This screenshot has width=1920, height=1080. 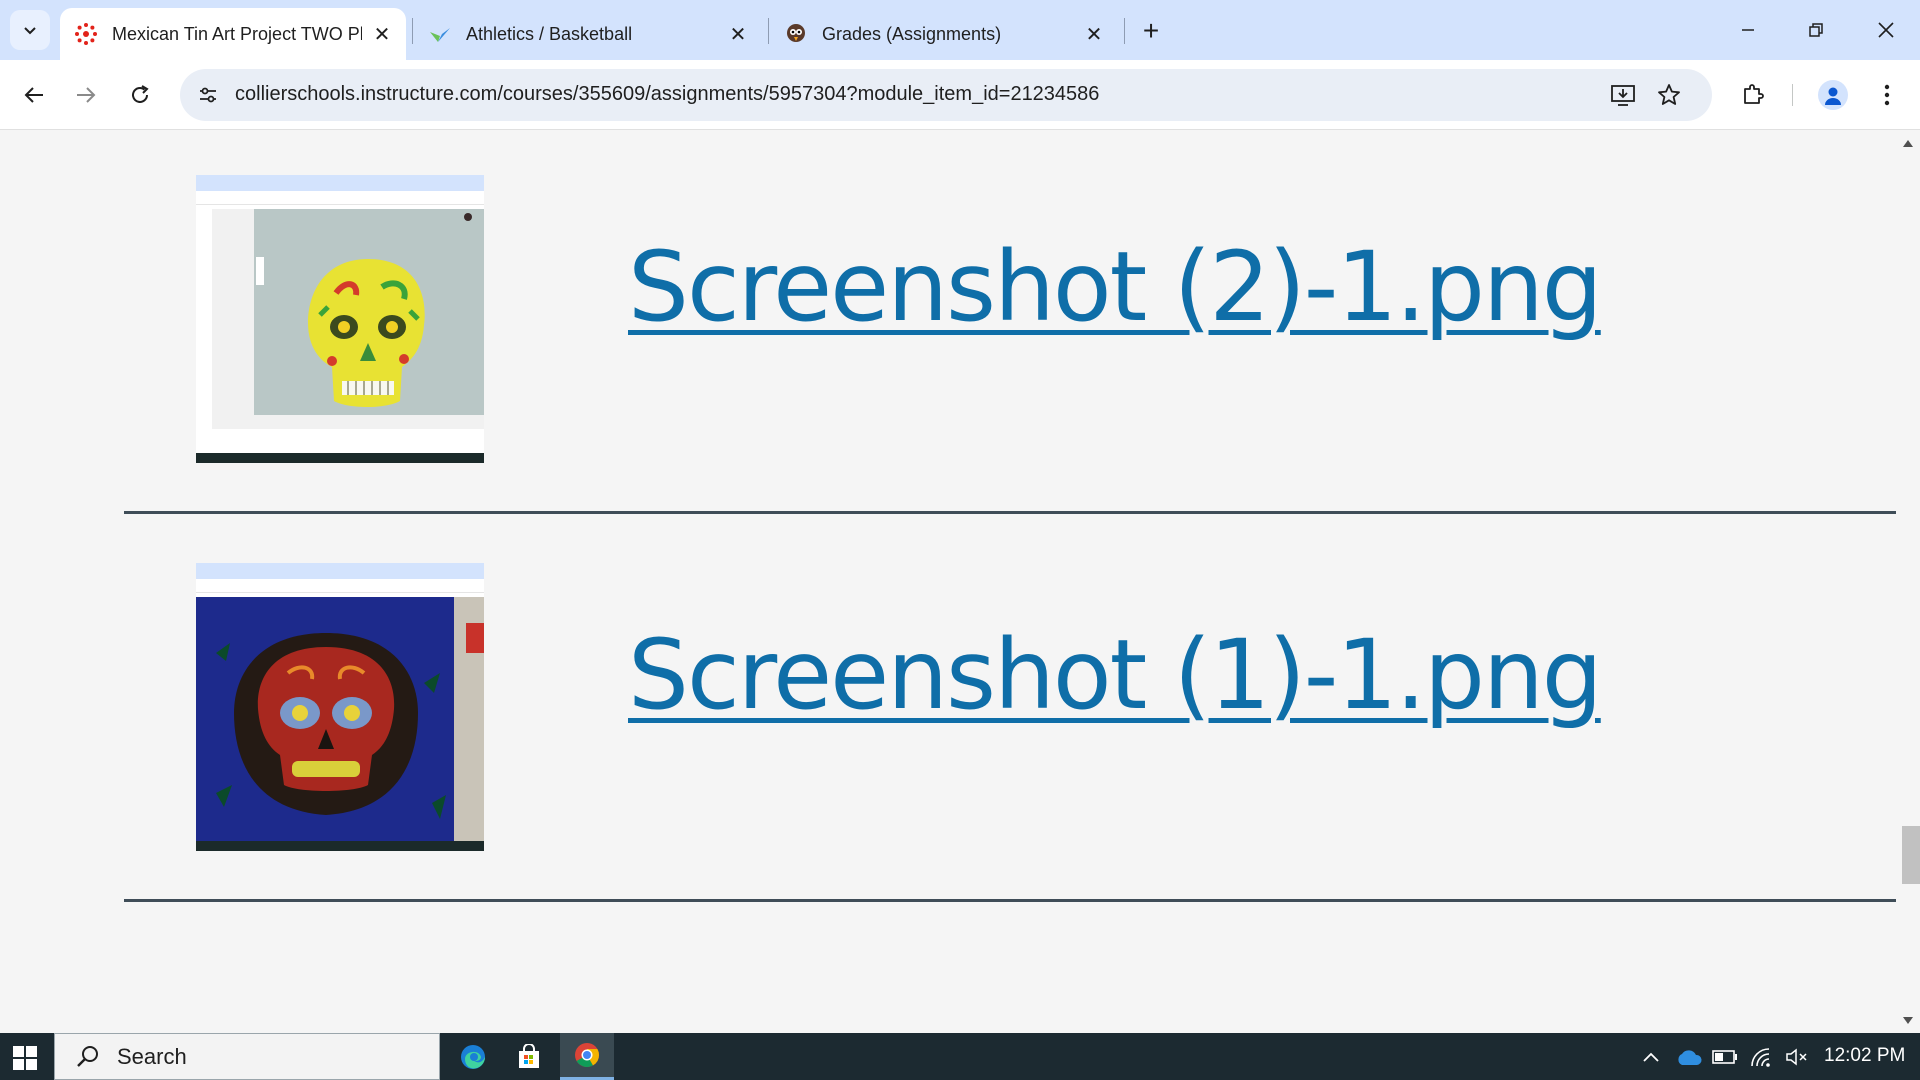 I want to click on windows-taskbar: Search 12:02 PM, so click(x=960, y=1056).